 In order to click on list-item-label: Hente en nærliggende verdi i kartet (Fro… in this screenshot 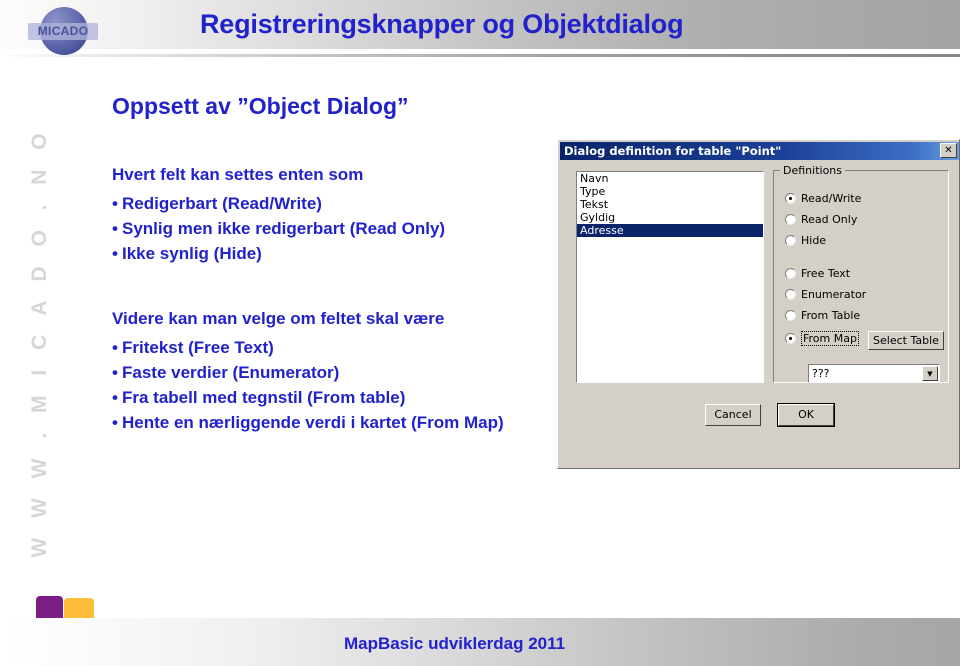, I will do `click(313, 422)`.